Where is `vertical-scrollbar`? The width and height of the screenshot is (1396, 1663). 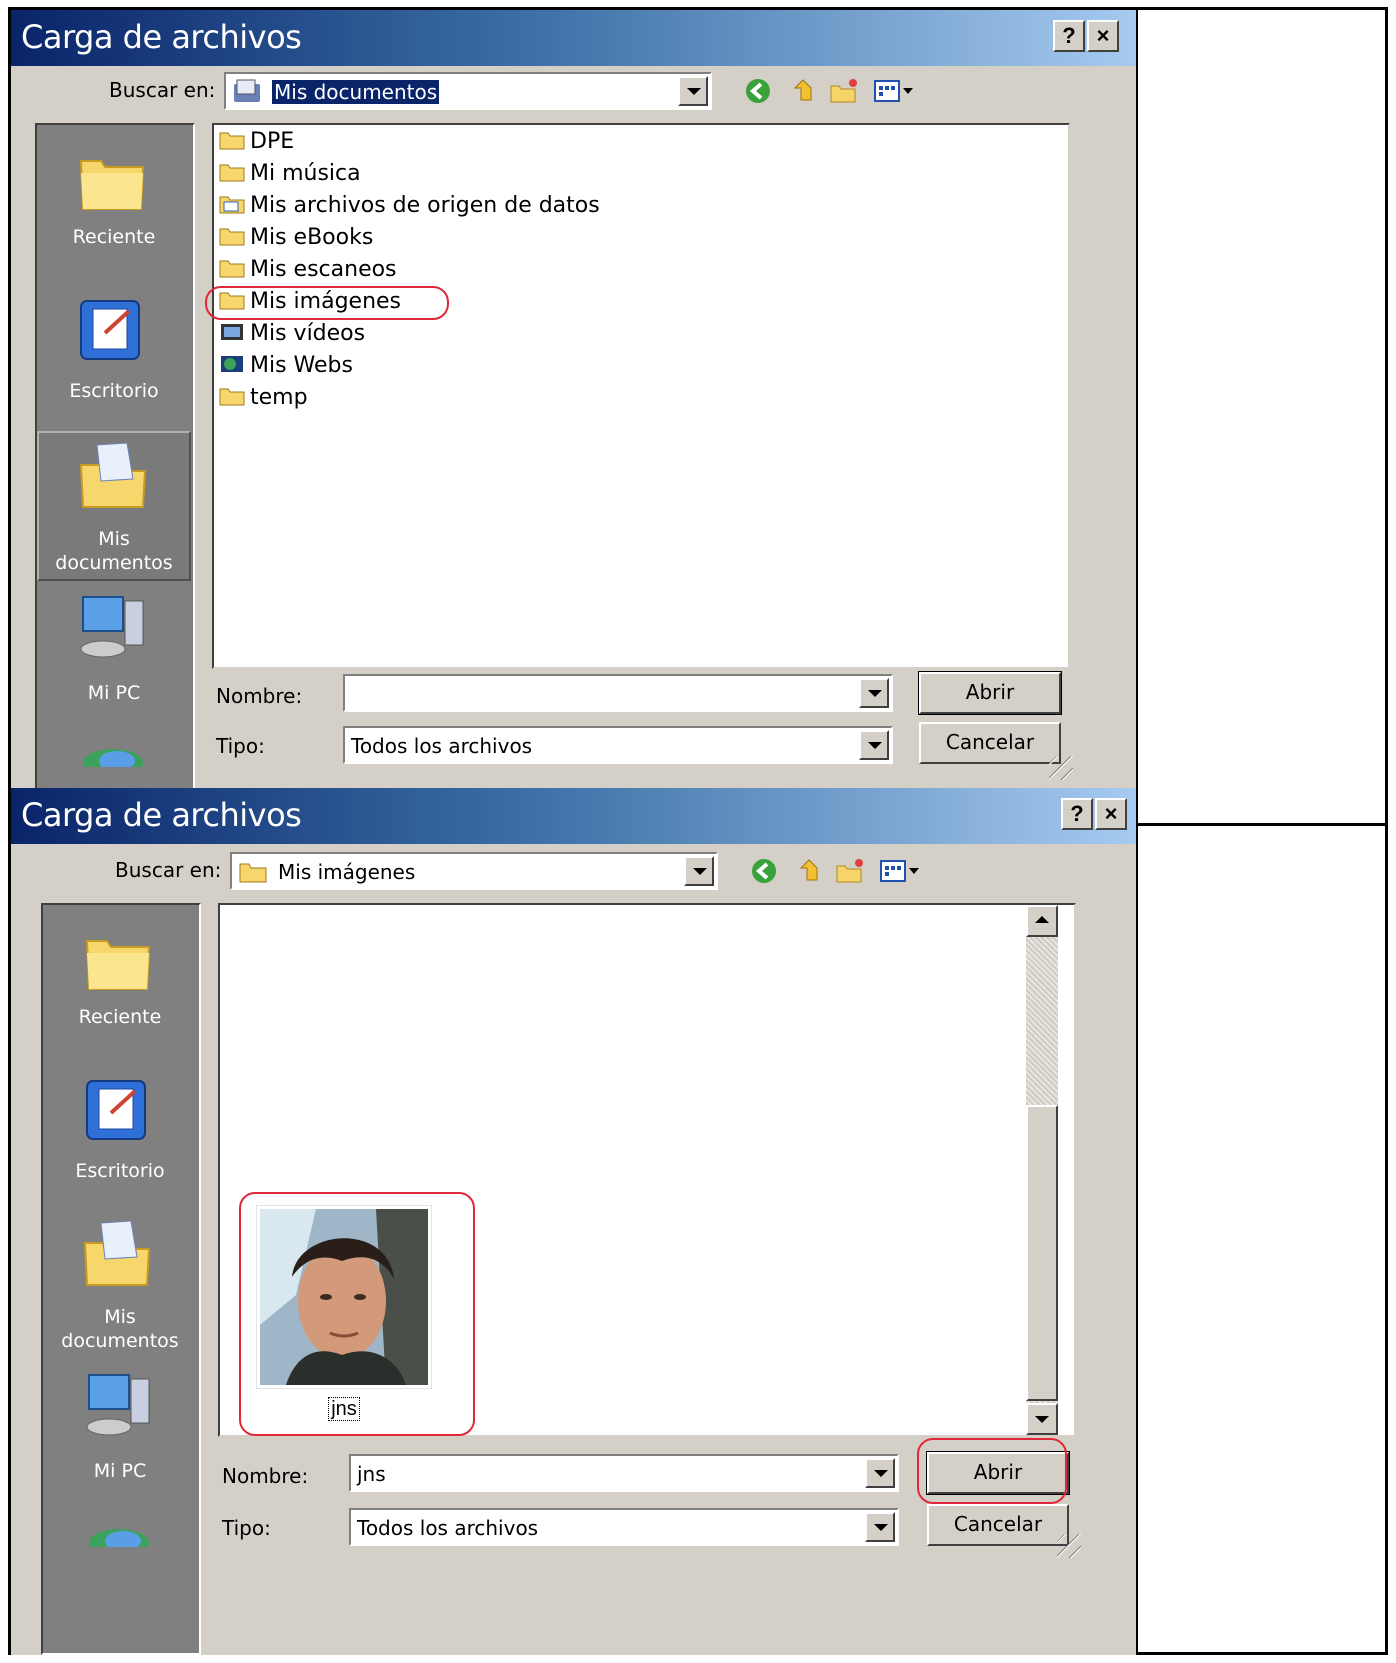 vertical-scrollbar is located at coordinates (1042, 1170).